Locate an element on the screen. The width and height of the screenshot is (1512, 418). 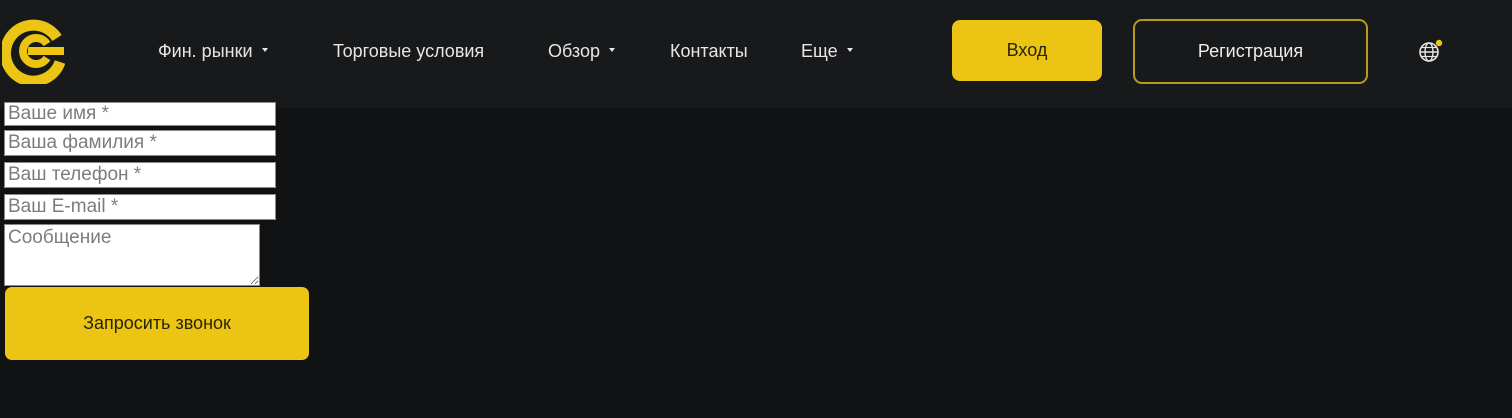
nav-item-markets: Фин. рынки is located at coordinates (213, 51).